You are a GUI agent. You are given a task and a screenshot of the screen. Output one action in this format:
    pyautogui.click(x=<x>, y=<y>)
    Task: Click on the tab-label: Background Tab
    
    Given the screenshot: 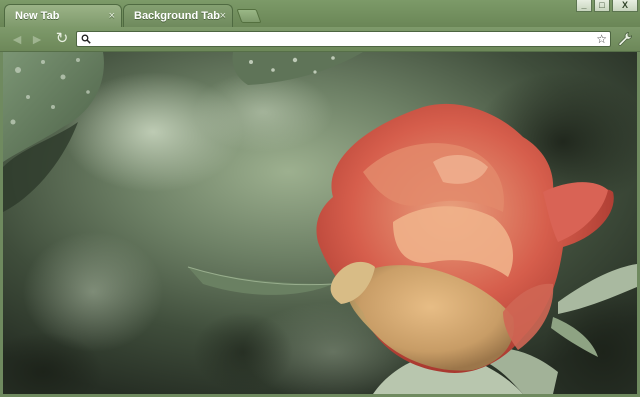 What is the action you would take?
    pyautogui.click(x=177, y=16)
    